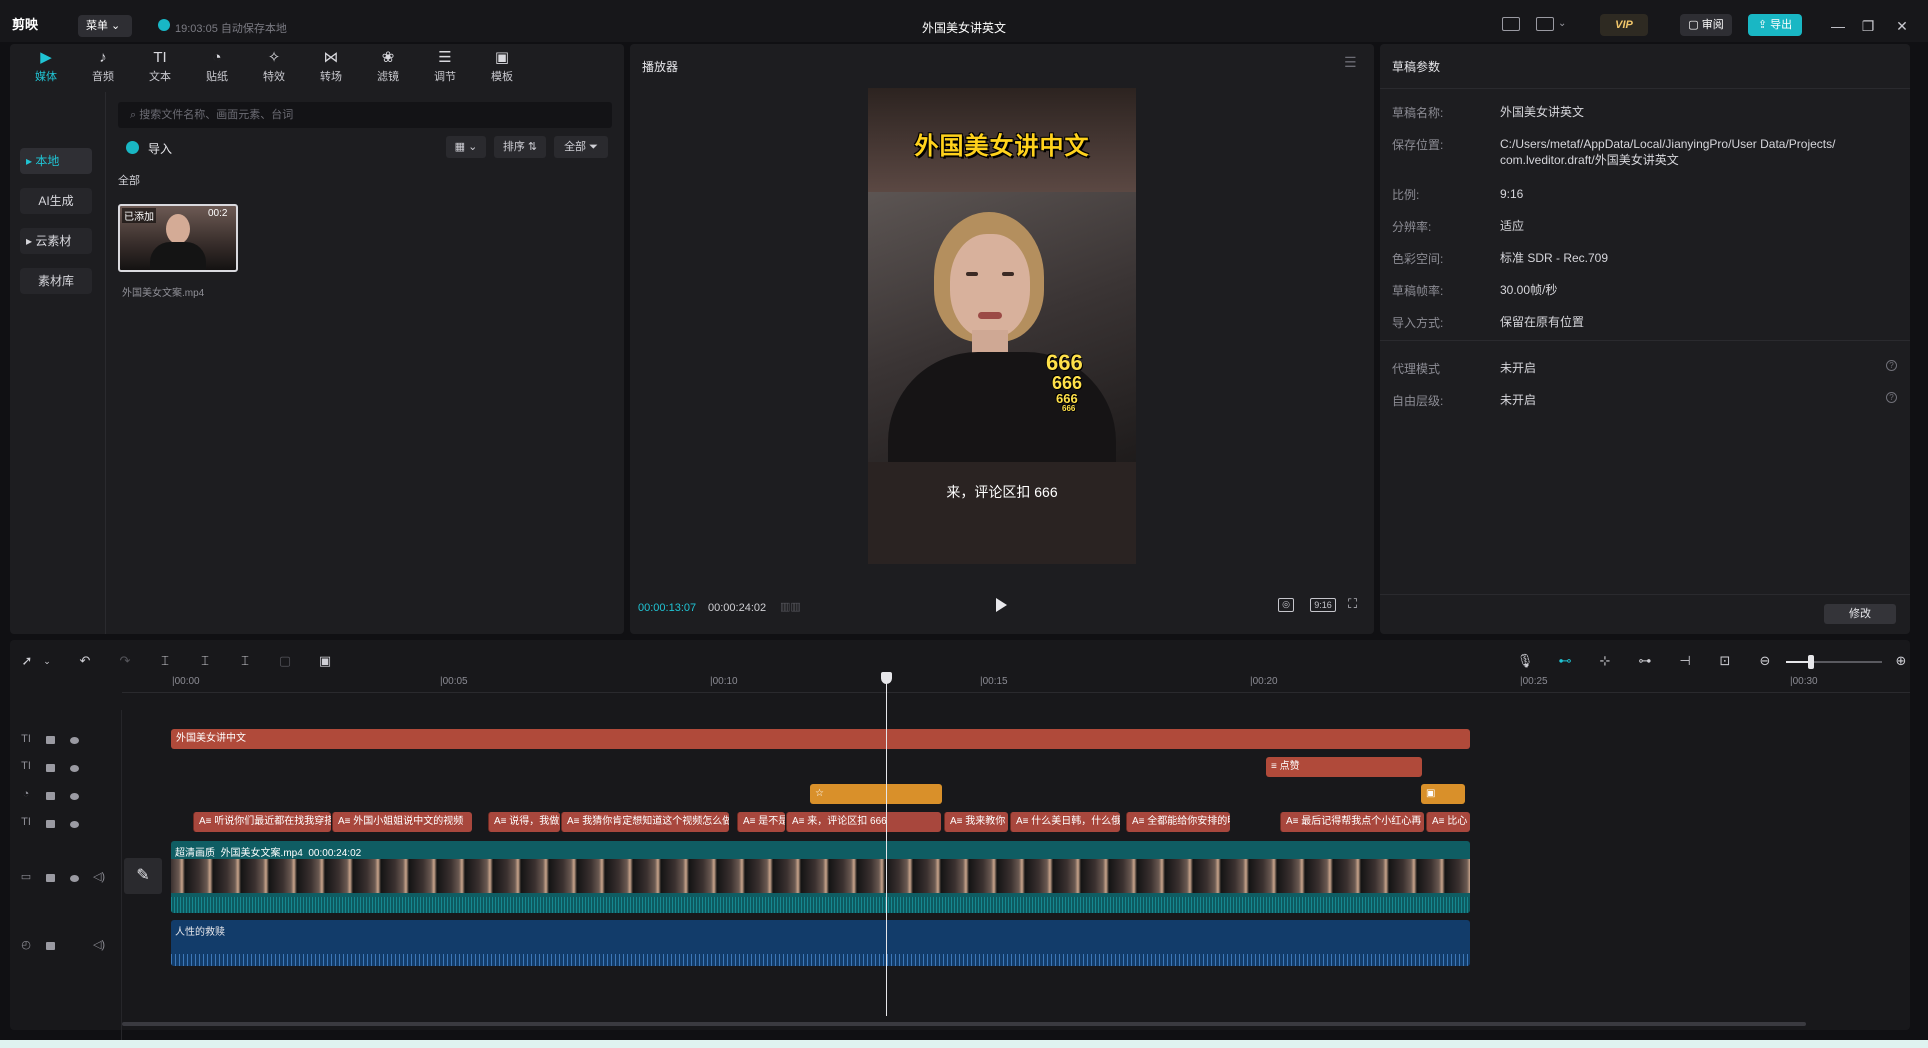  I want to click on undo-icon: ↶, so click(85, 661).